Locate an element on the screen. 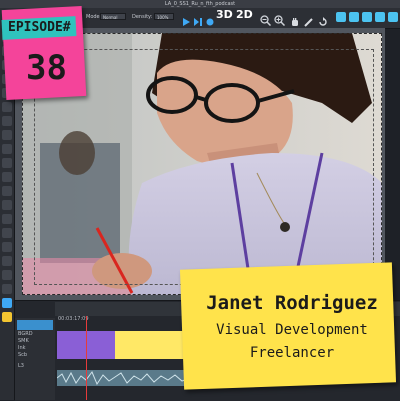 The width and height of the screenshot is (400, 401). timeline-clip-yellow is located at coordinates (152, 345).